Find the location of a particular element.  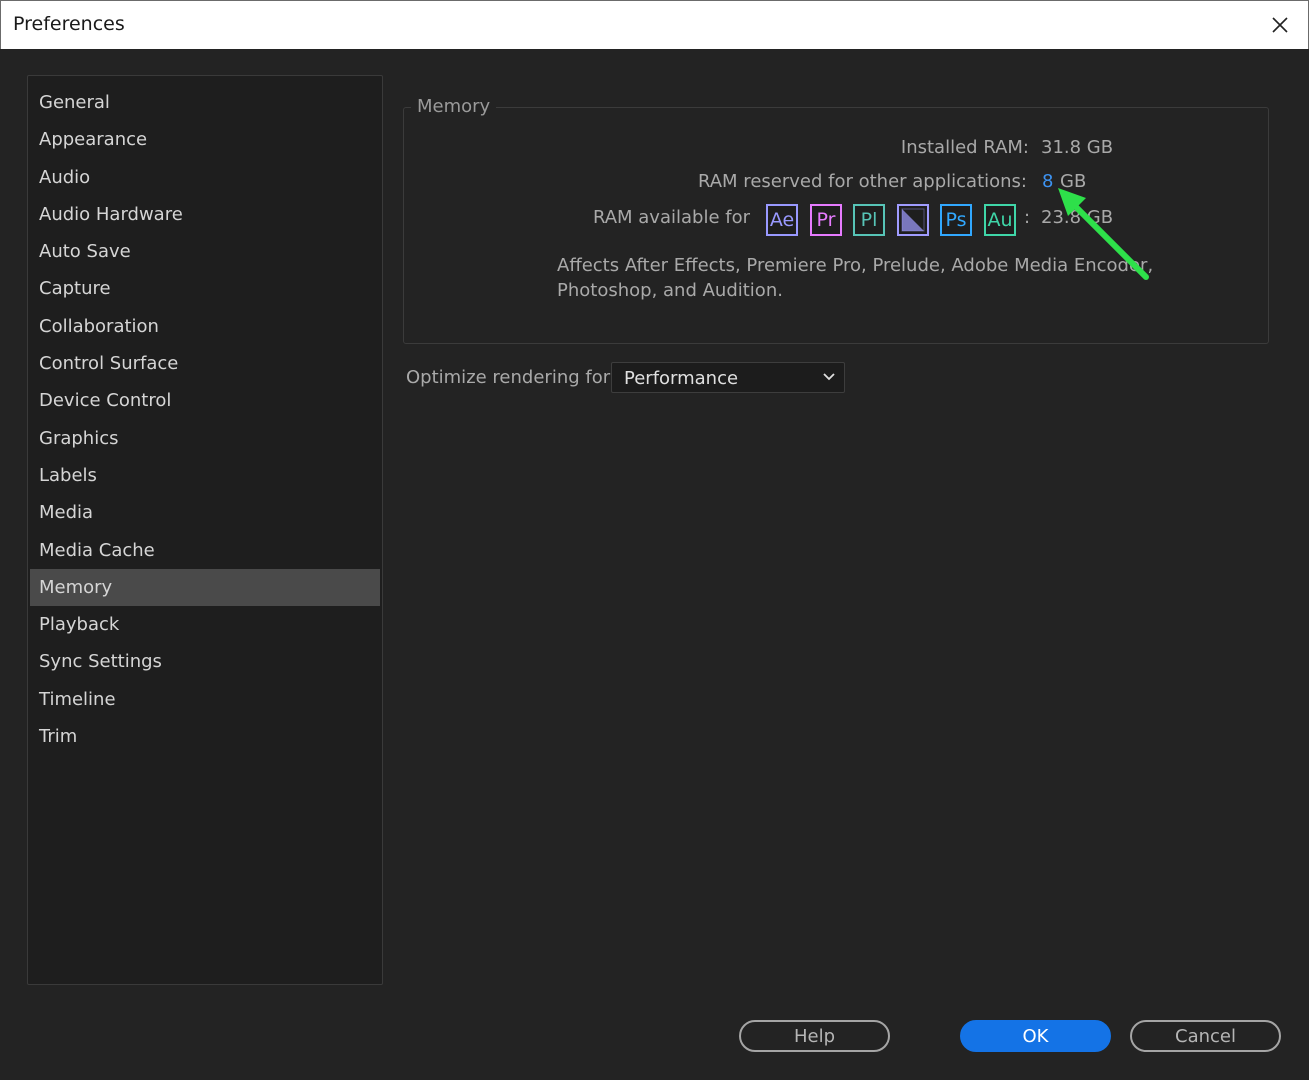

sidebar-item-capture: Capture is located at coordinates (205, 288).